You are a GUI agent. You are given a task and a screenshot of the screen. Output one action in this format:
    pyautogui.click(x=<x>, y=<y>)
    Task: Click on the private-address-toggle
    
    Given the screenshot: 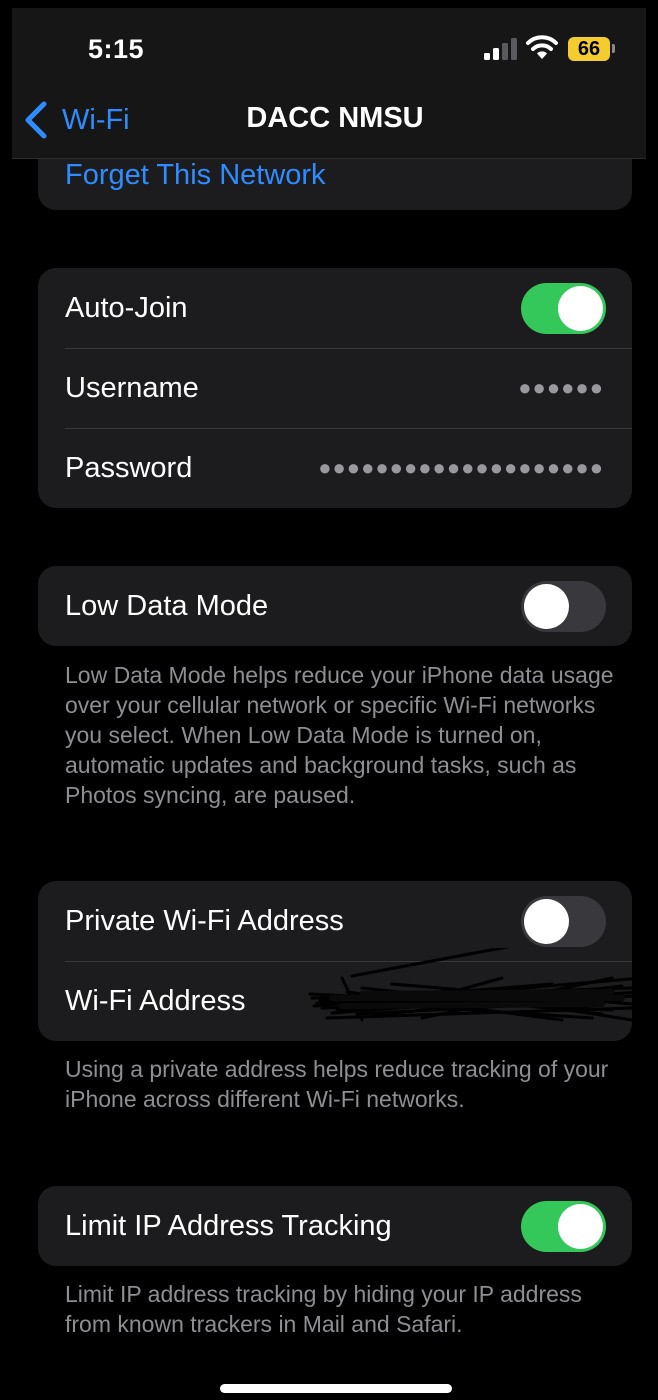 What is the action you would take?
    pyautogui.click(x=563, y=921)
    